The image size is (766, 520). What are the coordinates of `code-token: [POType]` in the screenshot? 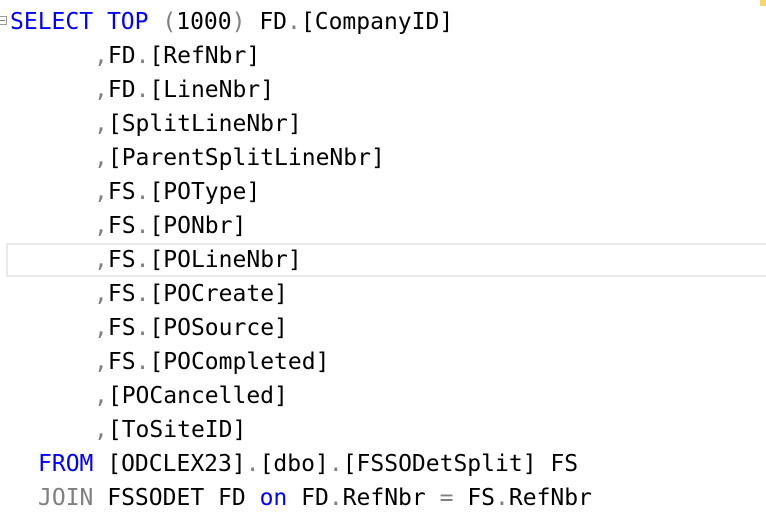 It's located at (205, 192).